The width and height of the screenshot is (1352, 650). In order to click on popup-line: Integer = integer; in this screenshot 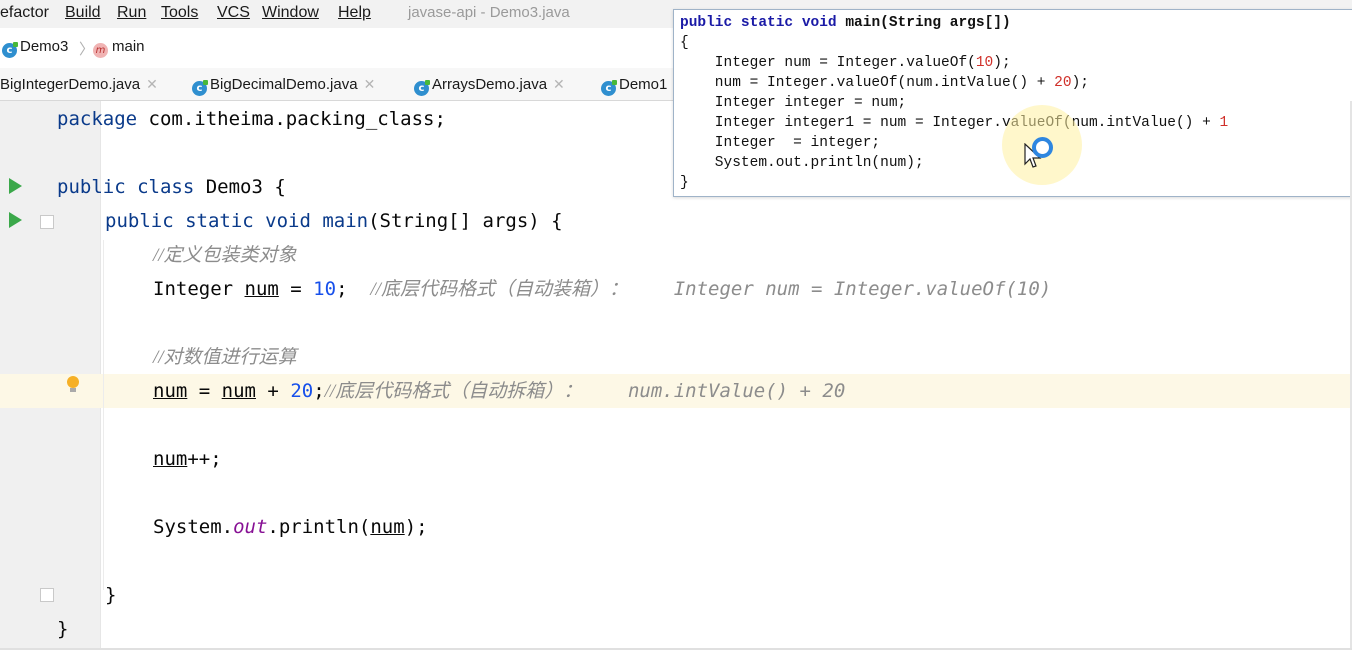, I will do `click(780, 143)`.